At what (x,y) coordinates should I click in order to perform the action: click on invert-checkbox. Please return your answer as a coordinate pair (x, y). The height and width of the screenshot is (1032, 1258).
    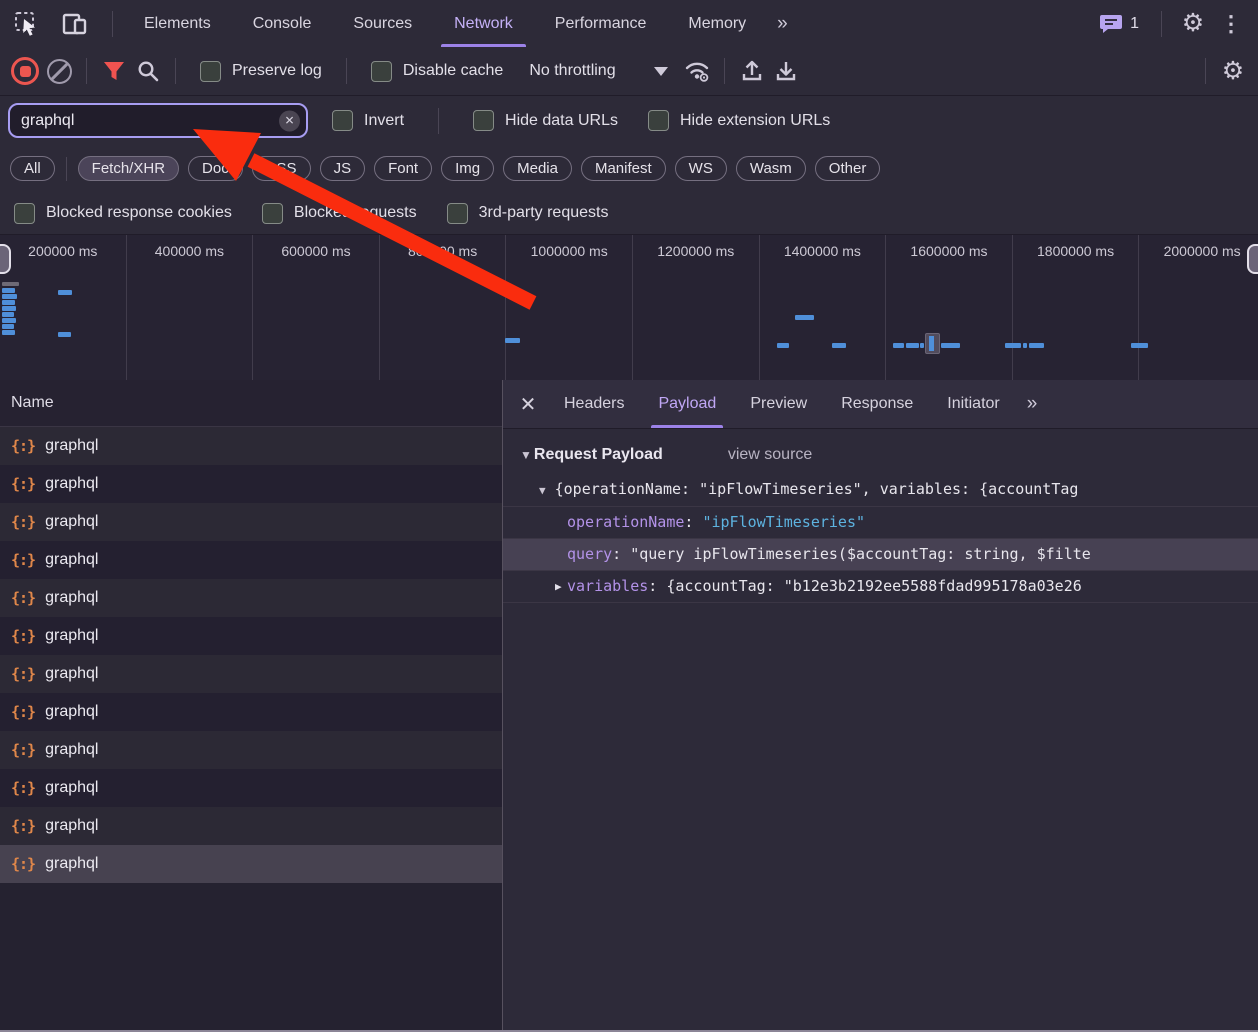
    Looking at the image, I should click on (342, 120).